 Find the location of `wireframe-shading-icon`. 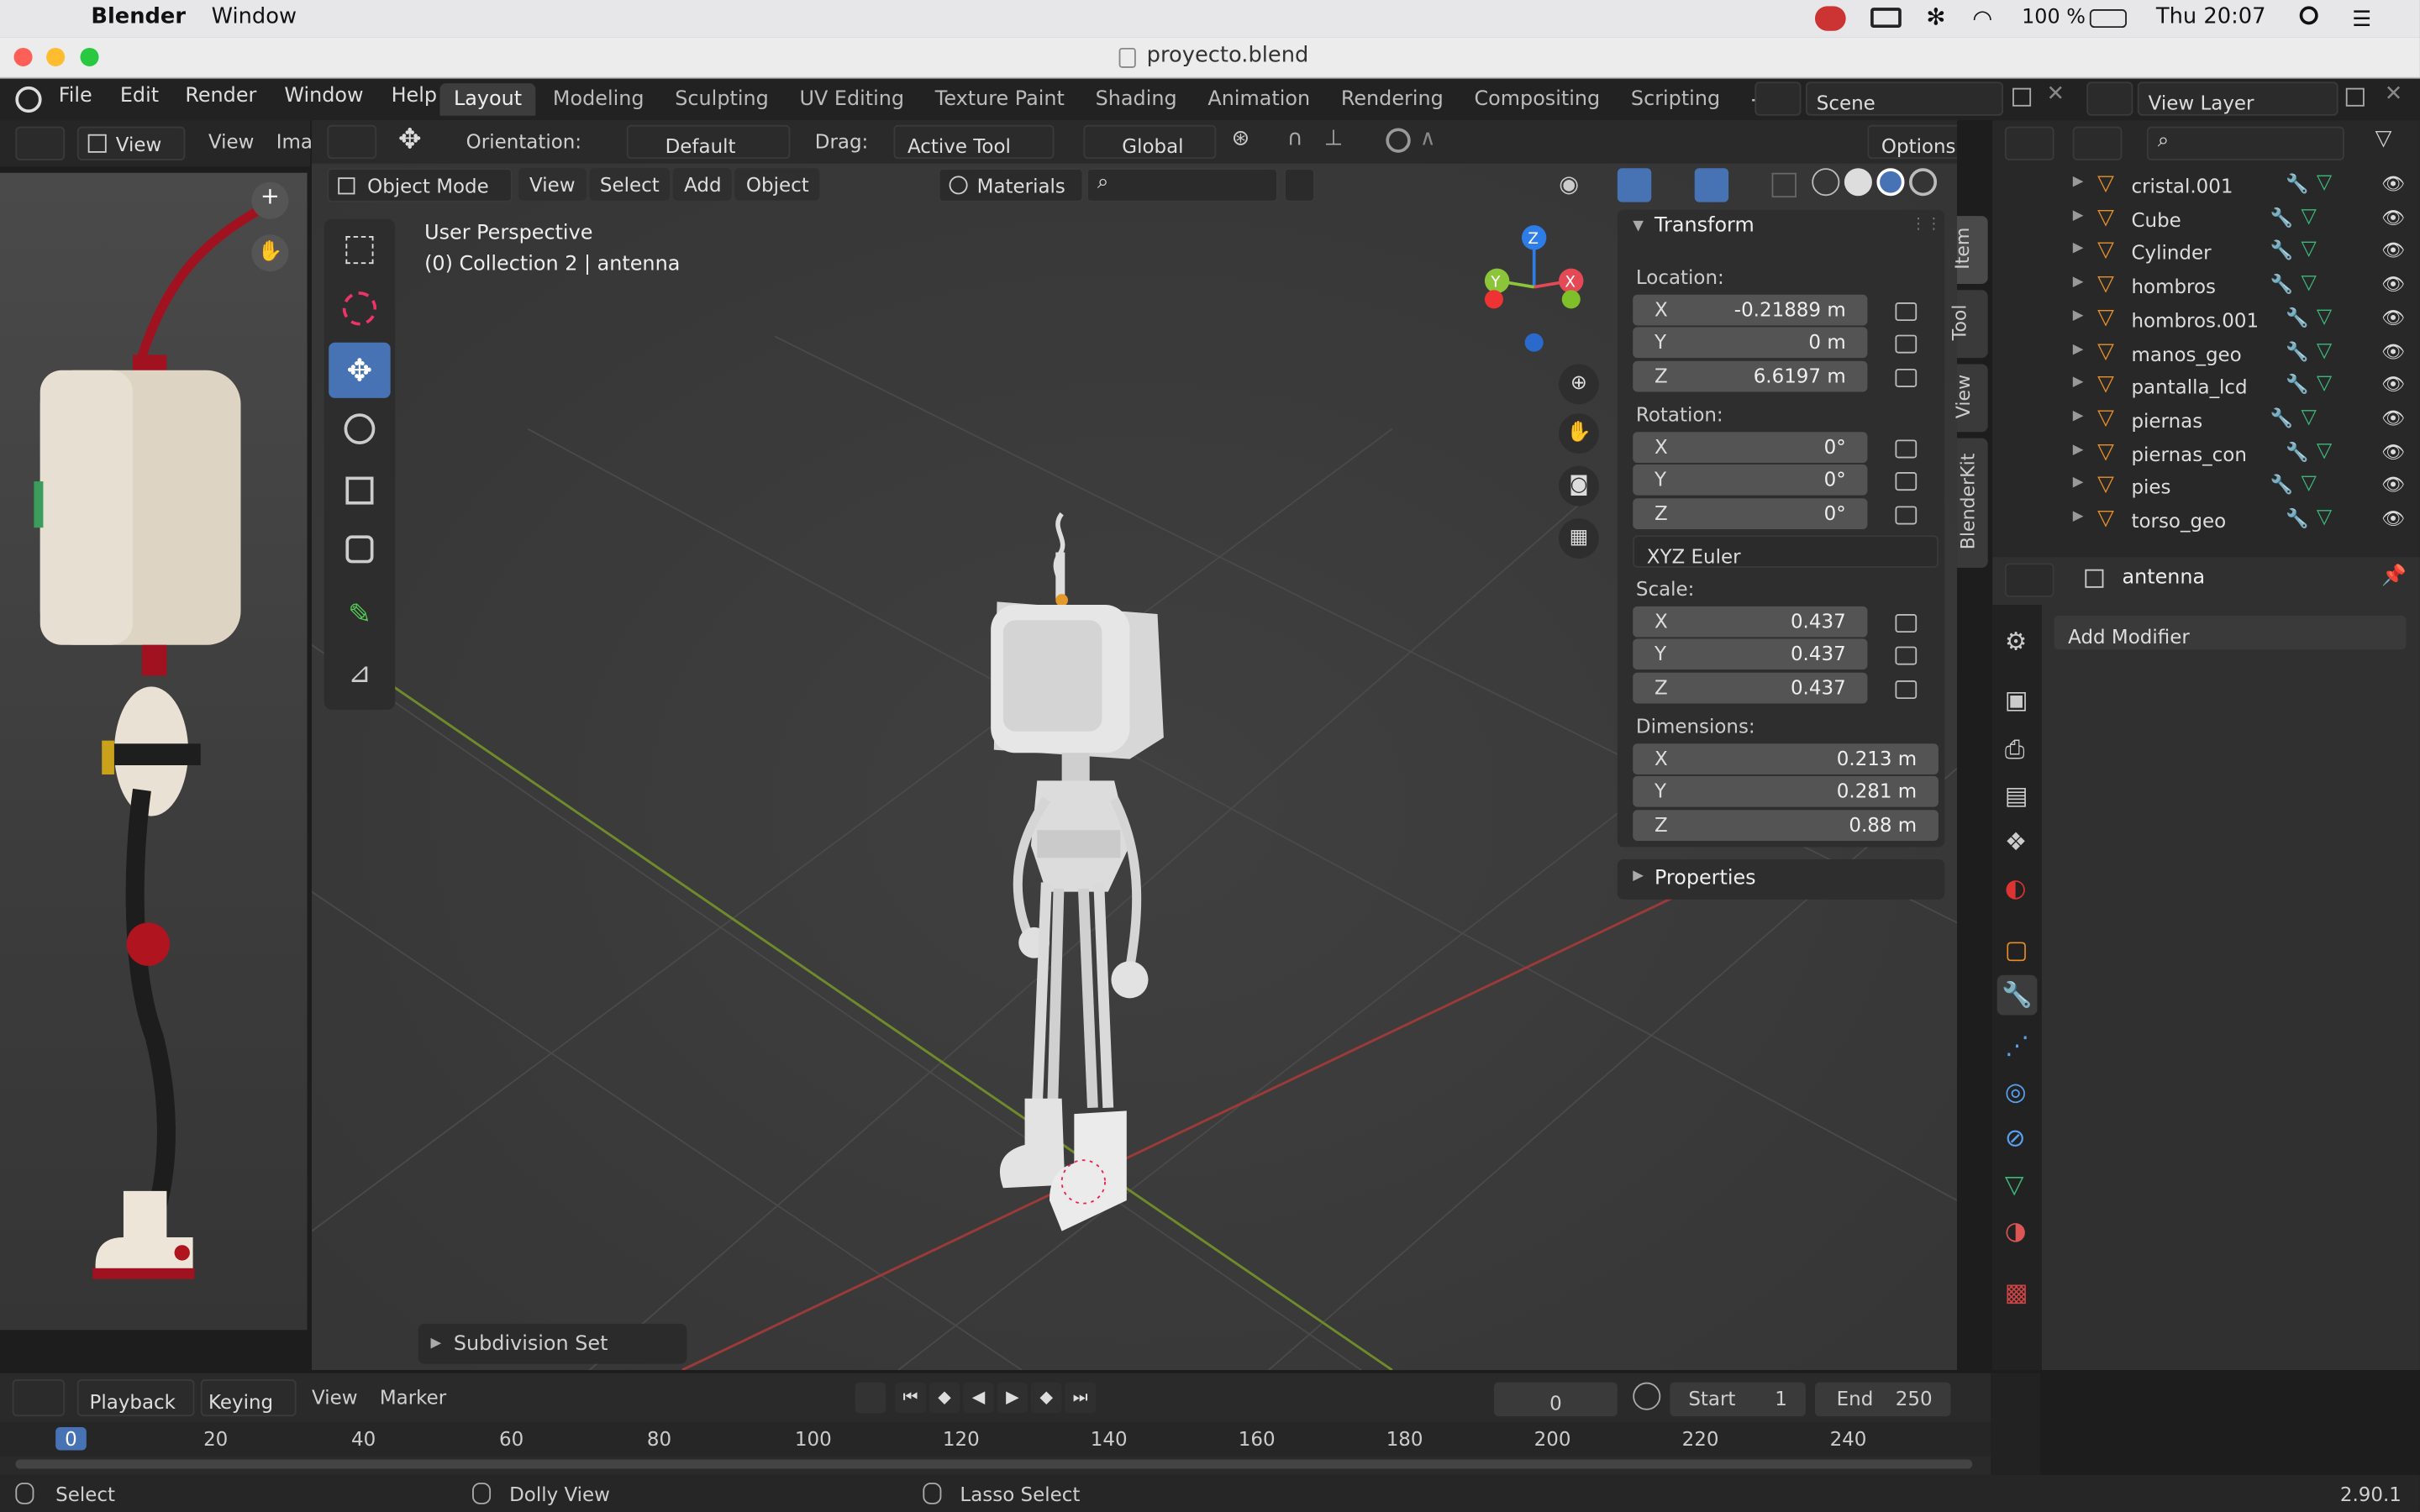

wireframe-shading-icon is located at coordinates (1826, 182).